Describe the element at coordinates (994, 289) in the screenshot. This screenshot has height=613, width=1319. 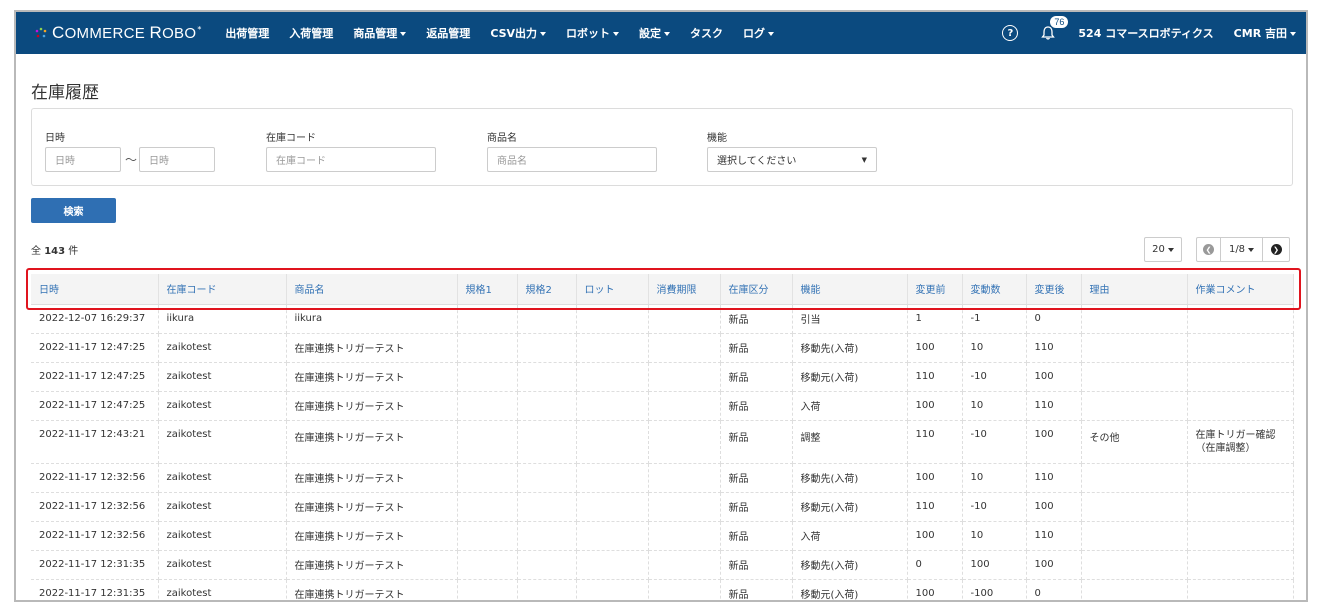
I see `column-header: 変動数` at that location.